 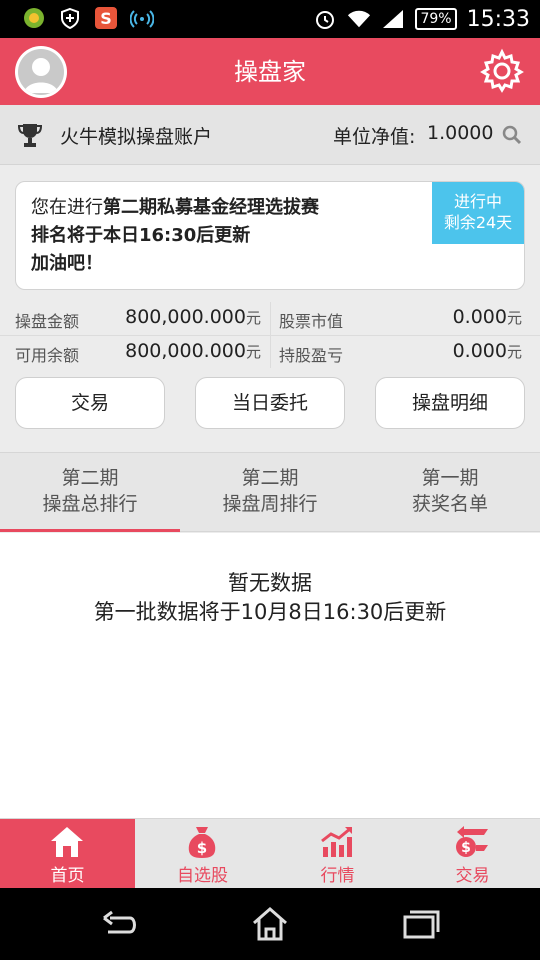 I want to click on svg-text: S, so click(x=106, y=18).